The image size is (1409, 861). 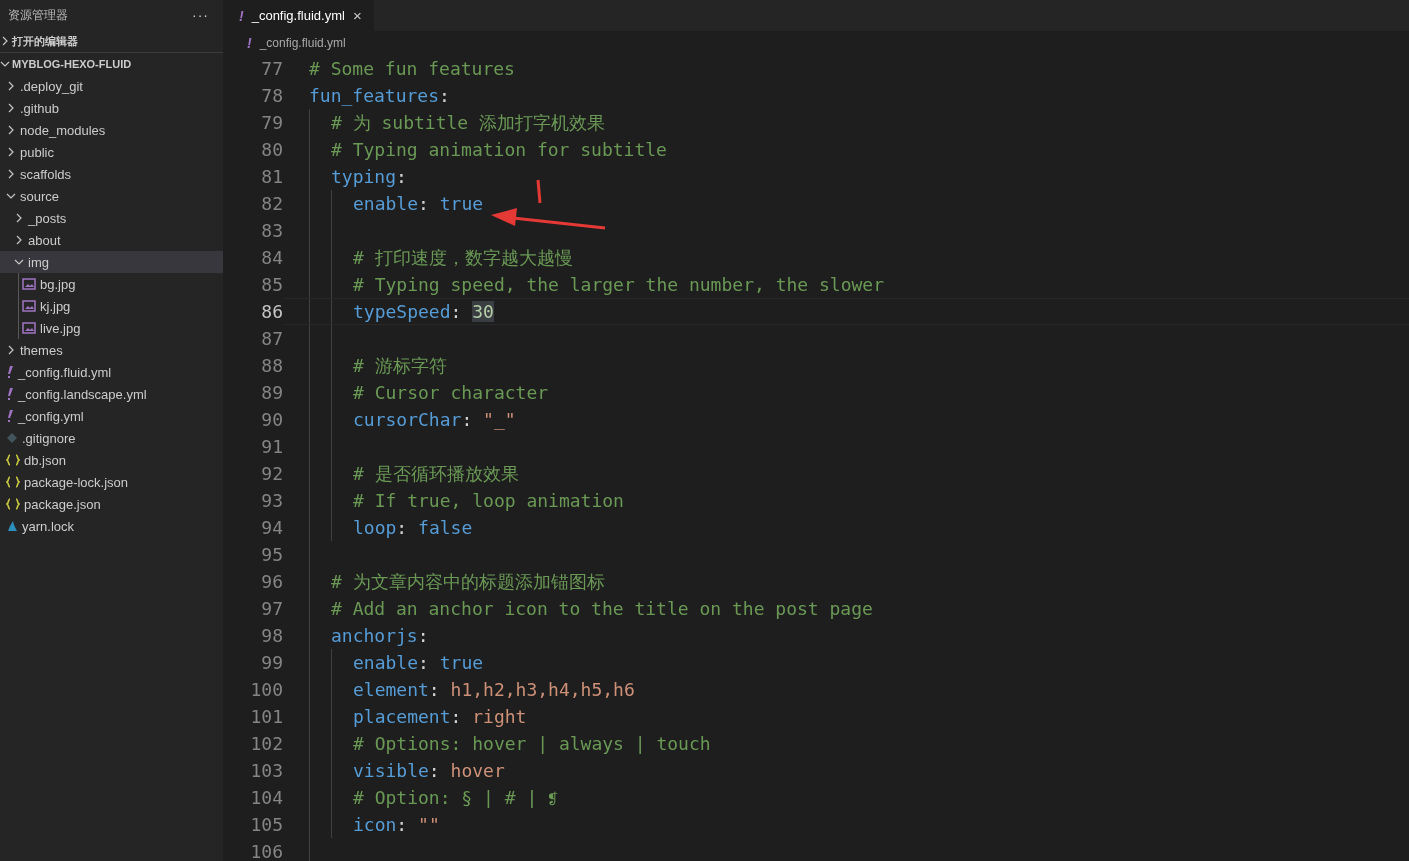 What do you see at coordinates (271, 284) in the screenshot?
I see `line-number: 85` at bounding box center [271, 284].